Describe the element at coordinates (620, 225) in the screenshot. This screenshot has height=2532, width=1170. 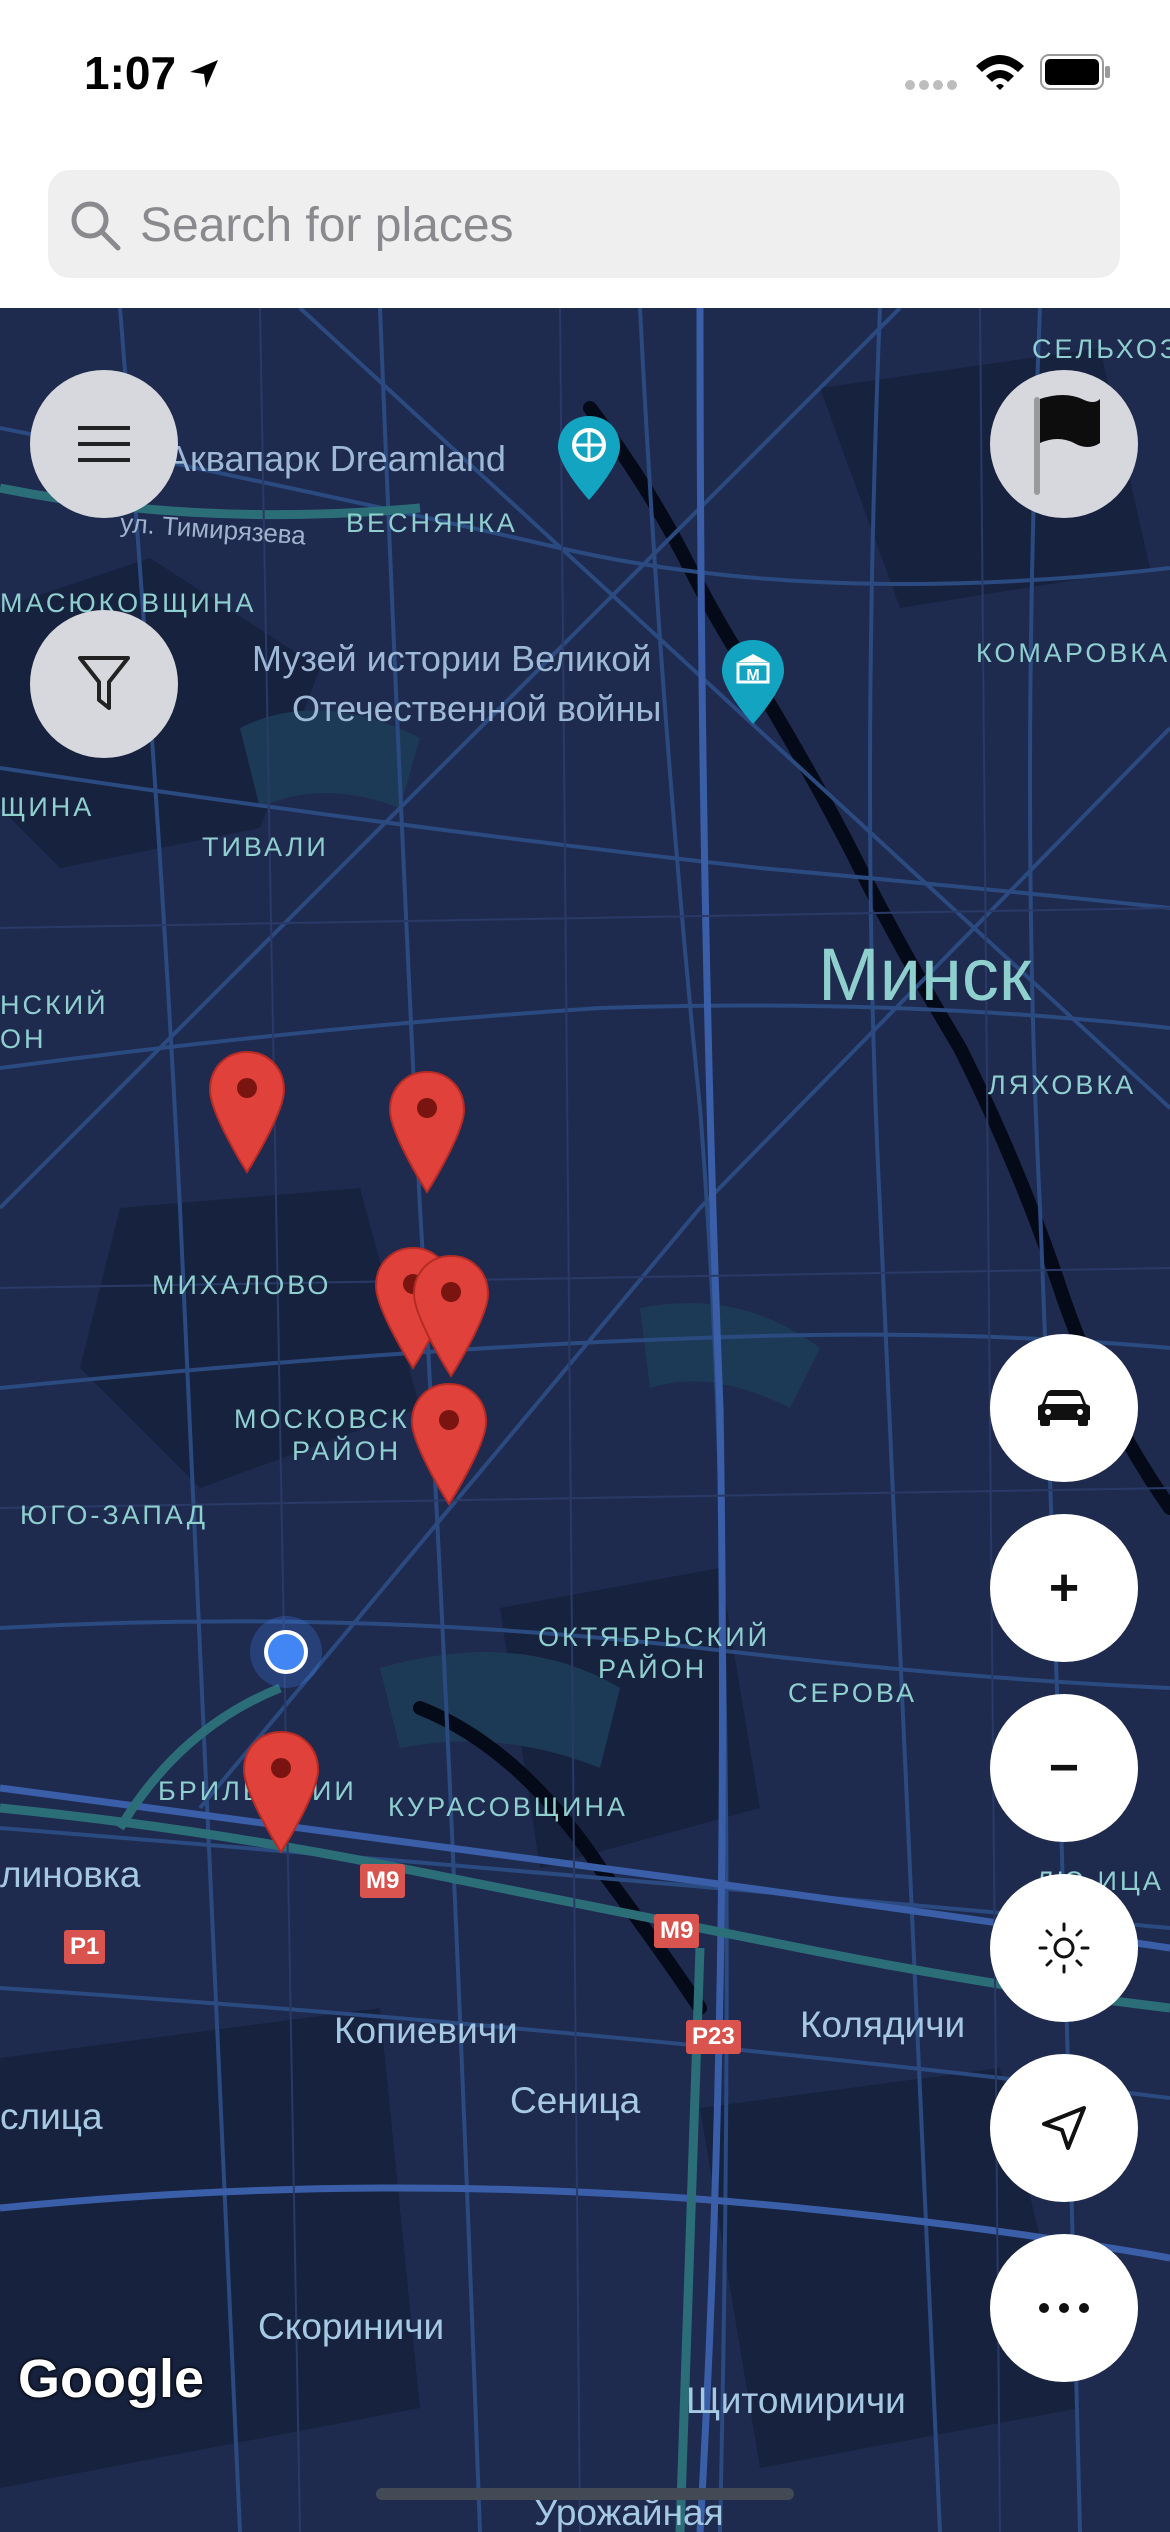
I see `search-input` at that location.